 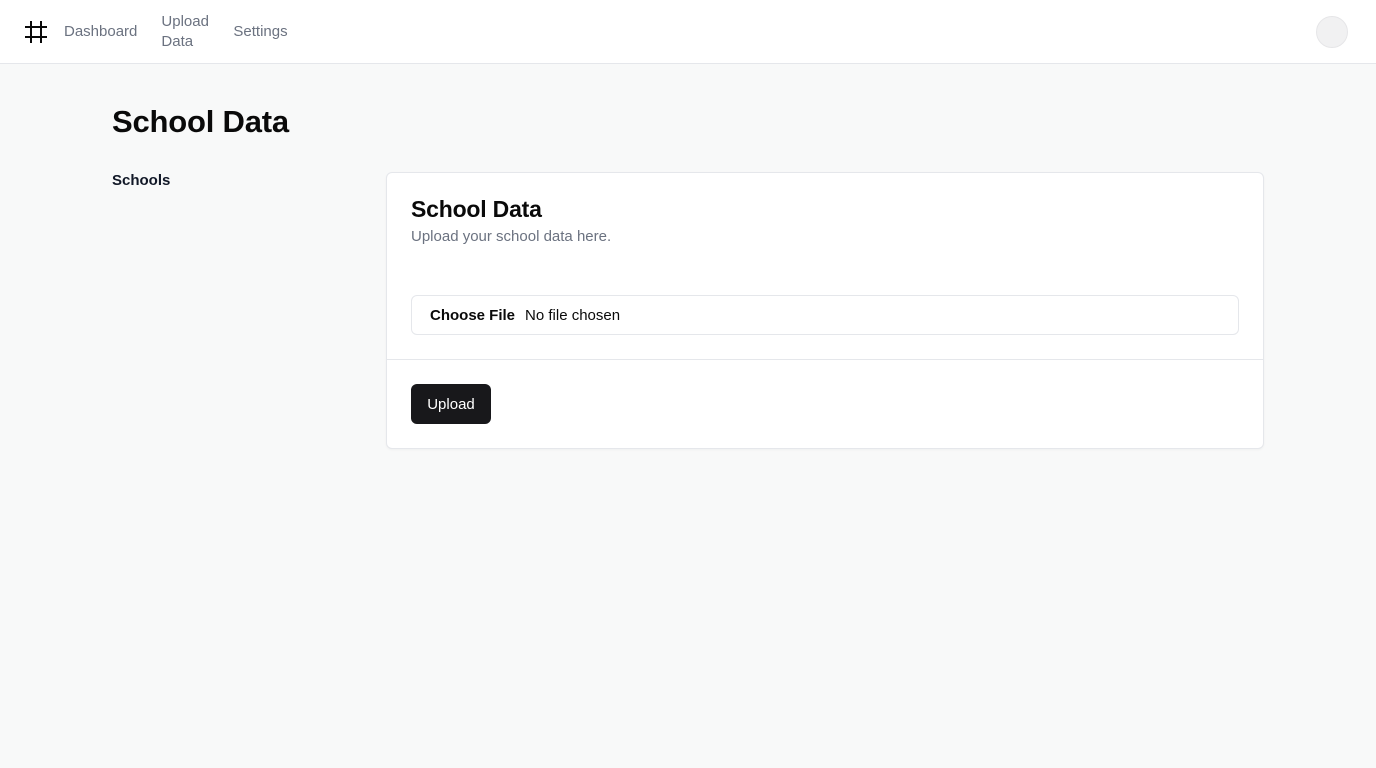 What do you see at coordinates (1332, 32) in the screenshot?
I see `user-avatar` at bounding box center [1332, 32].